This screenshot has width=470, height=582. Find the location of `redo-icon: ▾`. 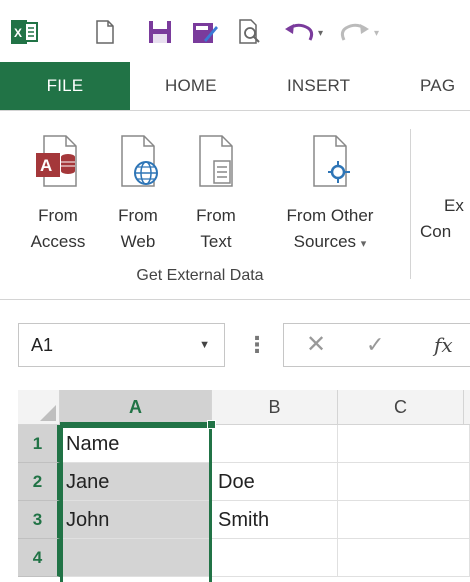

redo-icon: ▾ is located at coordinates (363, 32).